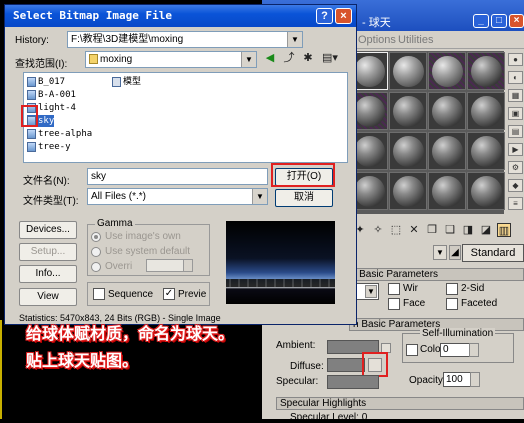  I want to click on menu-options: Options, so click(377, 40).